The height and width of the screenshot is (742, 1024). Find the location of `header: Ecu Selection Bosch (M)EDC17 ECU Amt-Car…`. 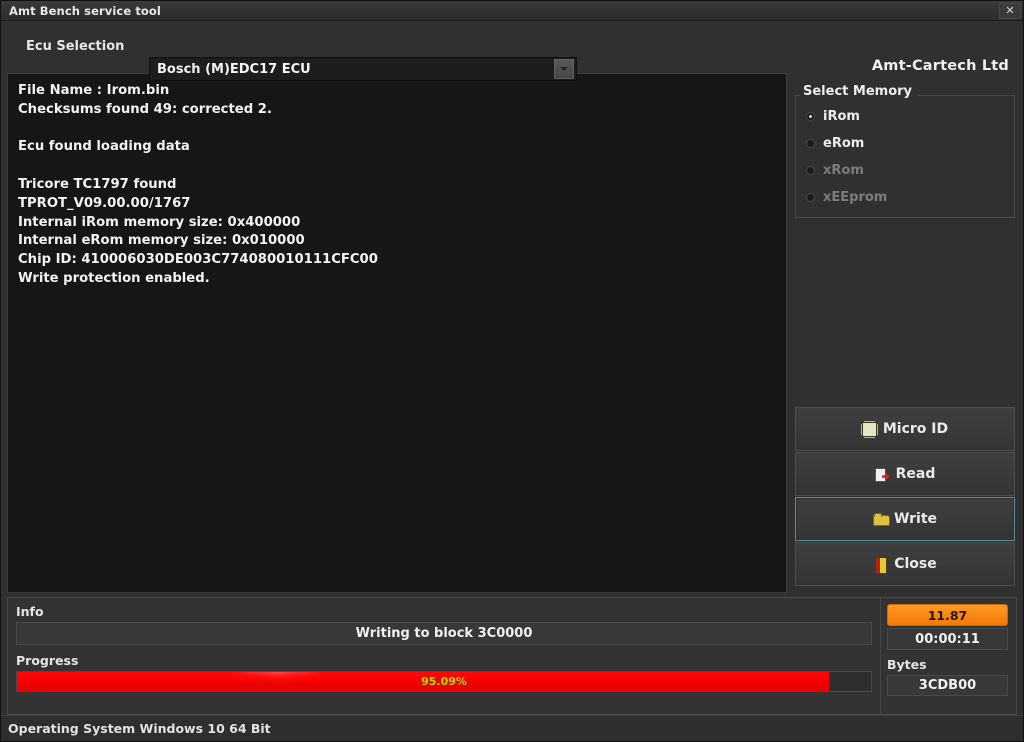

header: Ecu Selection Bosch (M)EDC17 ECU Amt-Car… is located at coordinates (512, 51).